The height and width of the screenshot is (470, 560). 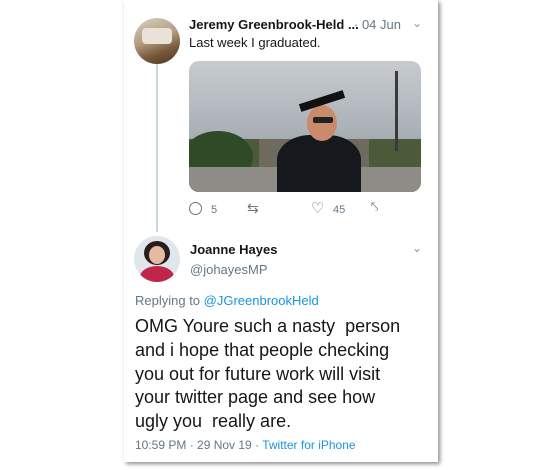 I want to click on share-icon: ⤣, so click(x=374, y=207).